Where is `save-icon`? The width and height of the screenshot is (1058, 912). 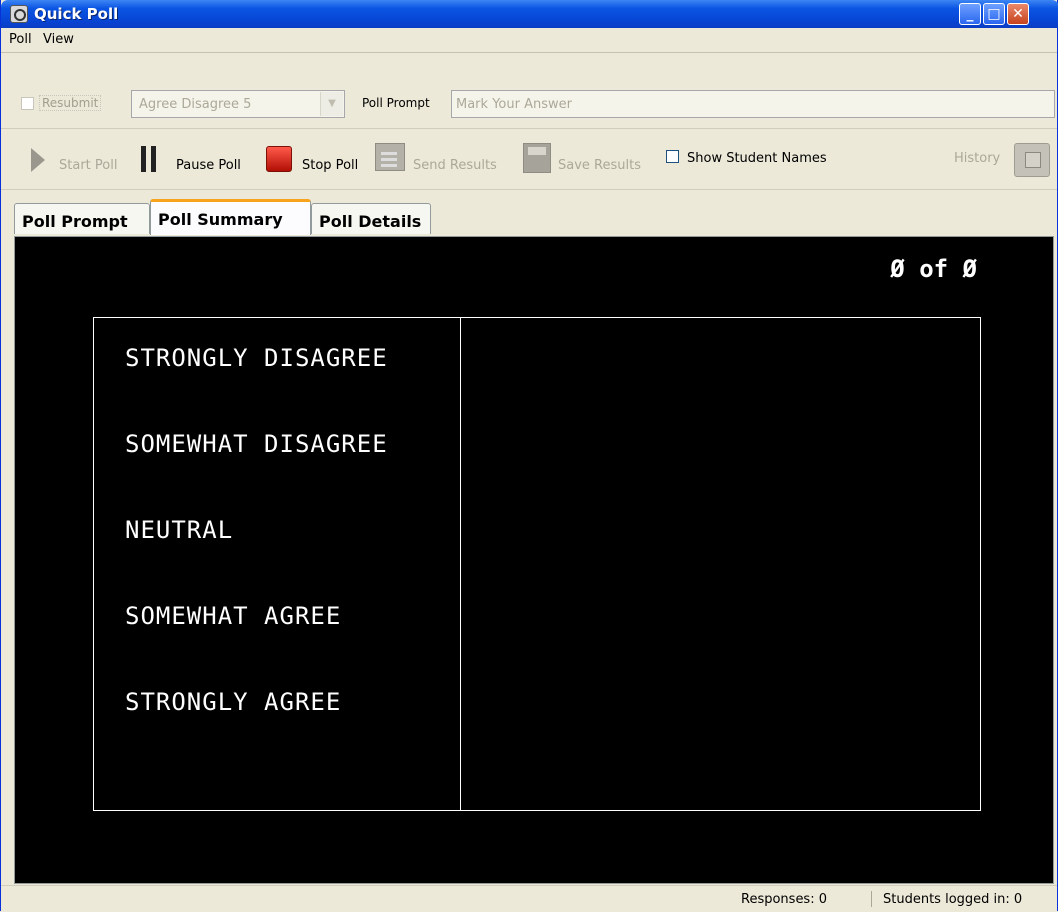 save-icon is located at coordinates (537, 158).